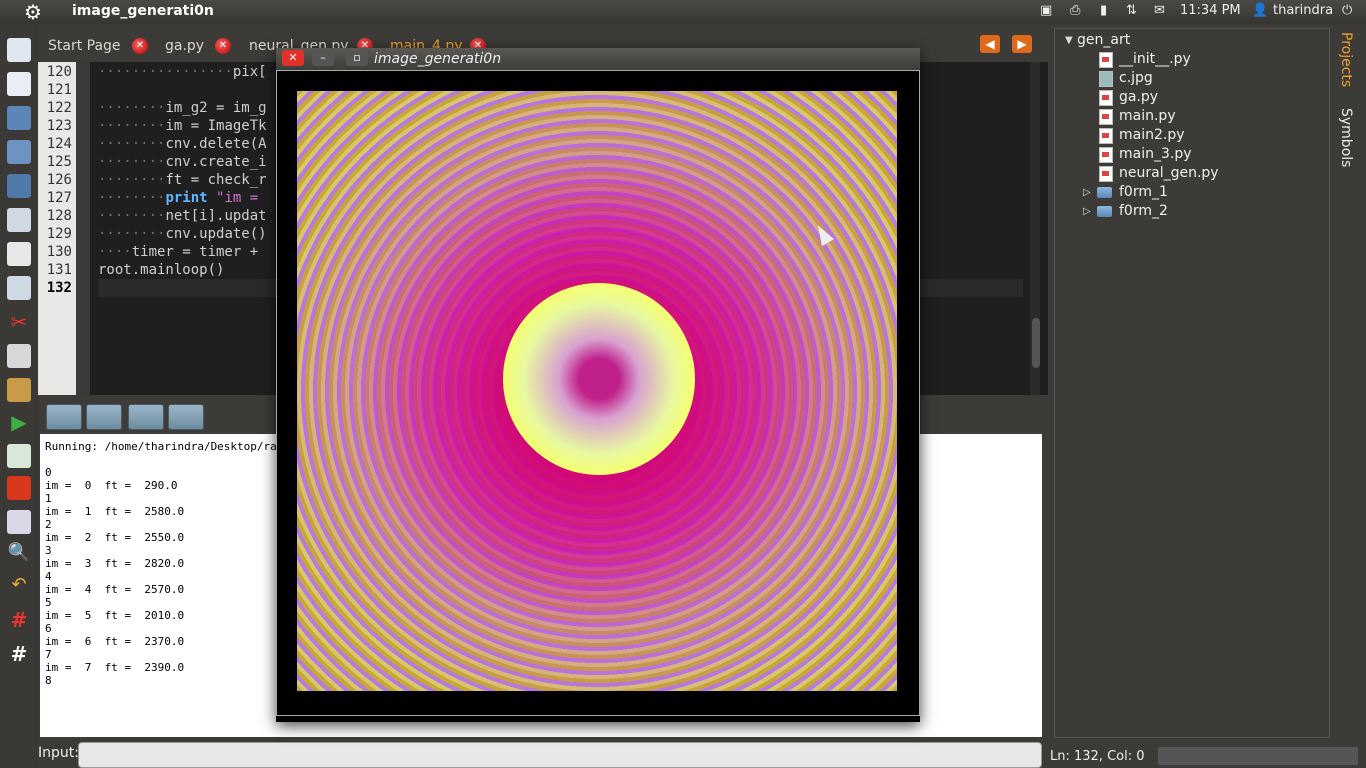 The width and height of the screenshot is (1366, 768). I want to click on tree-file: neural_gen.py, so click(1169, 173).